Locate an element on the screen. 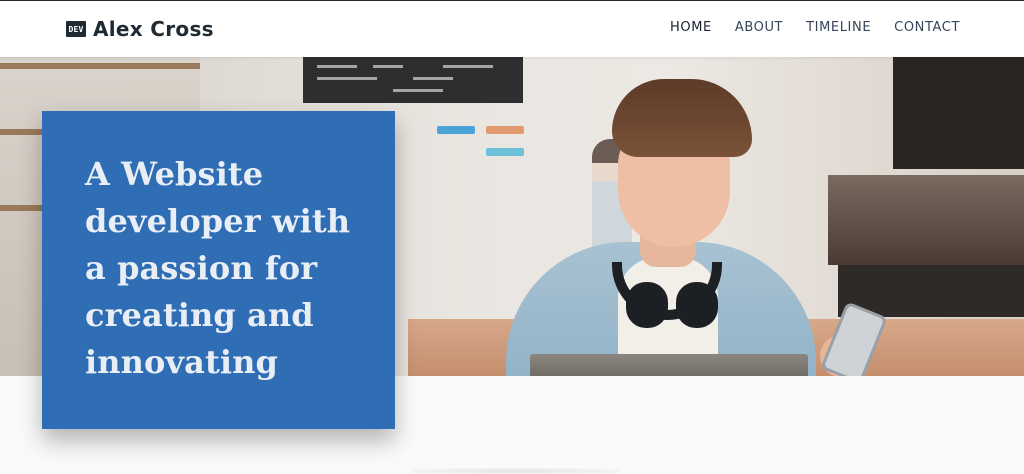 The image size is (1024, 474). laptop-icon is located at coordinates (669, 365).